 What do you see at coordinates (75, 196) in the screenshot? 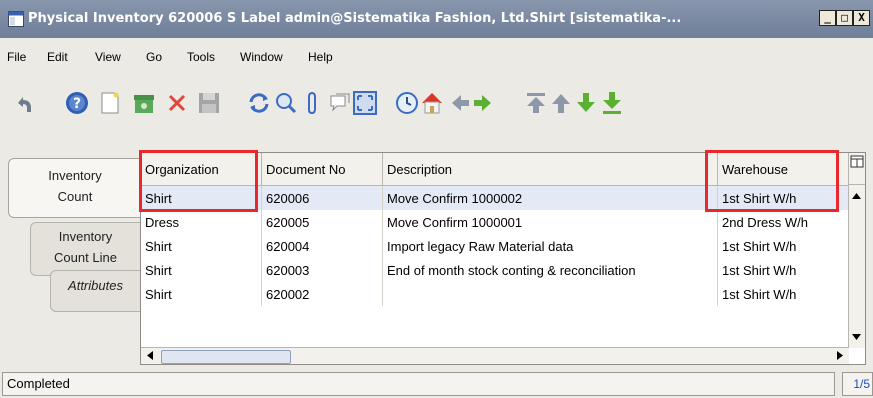
I see `tab-label: Count` at bounding box center [75, 196].